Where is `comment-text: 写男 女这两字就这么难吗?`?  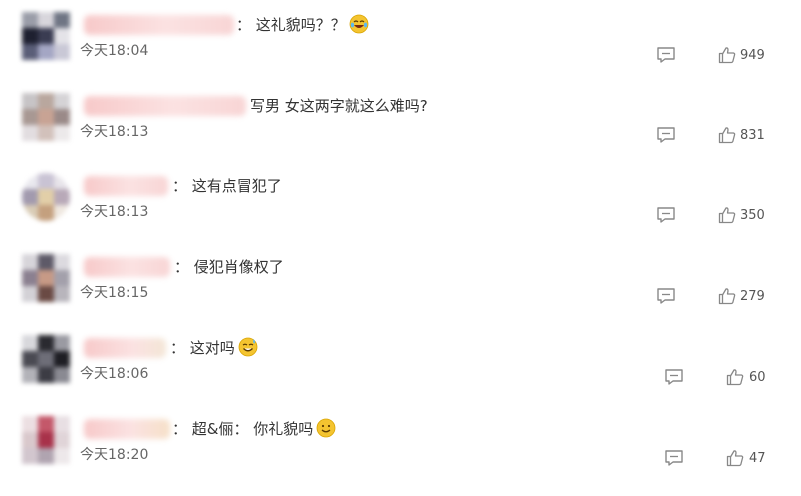
comment-text: 写男 女这两字就这么难吗? is located at coordinates (339, 106).